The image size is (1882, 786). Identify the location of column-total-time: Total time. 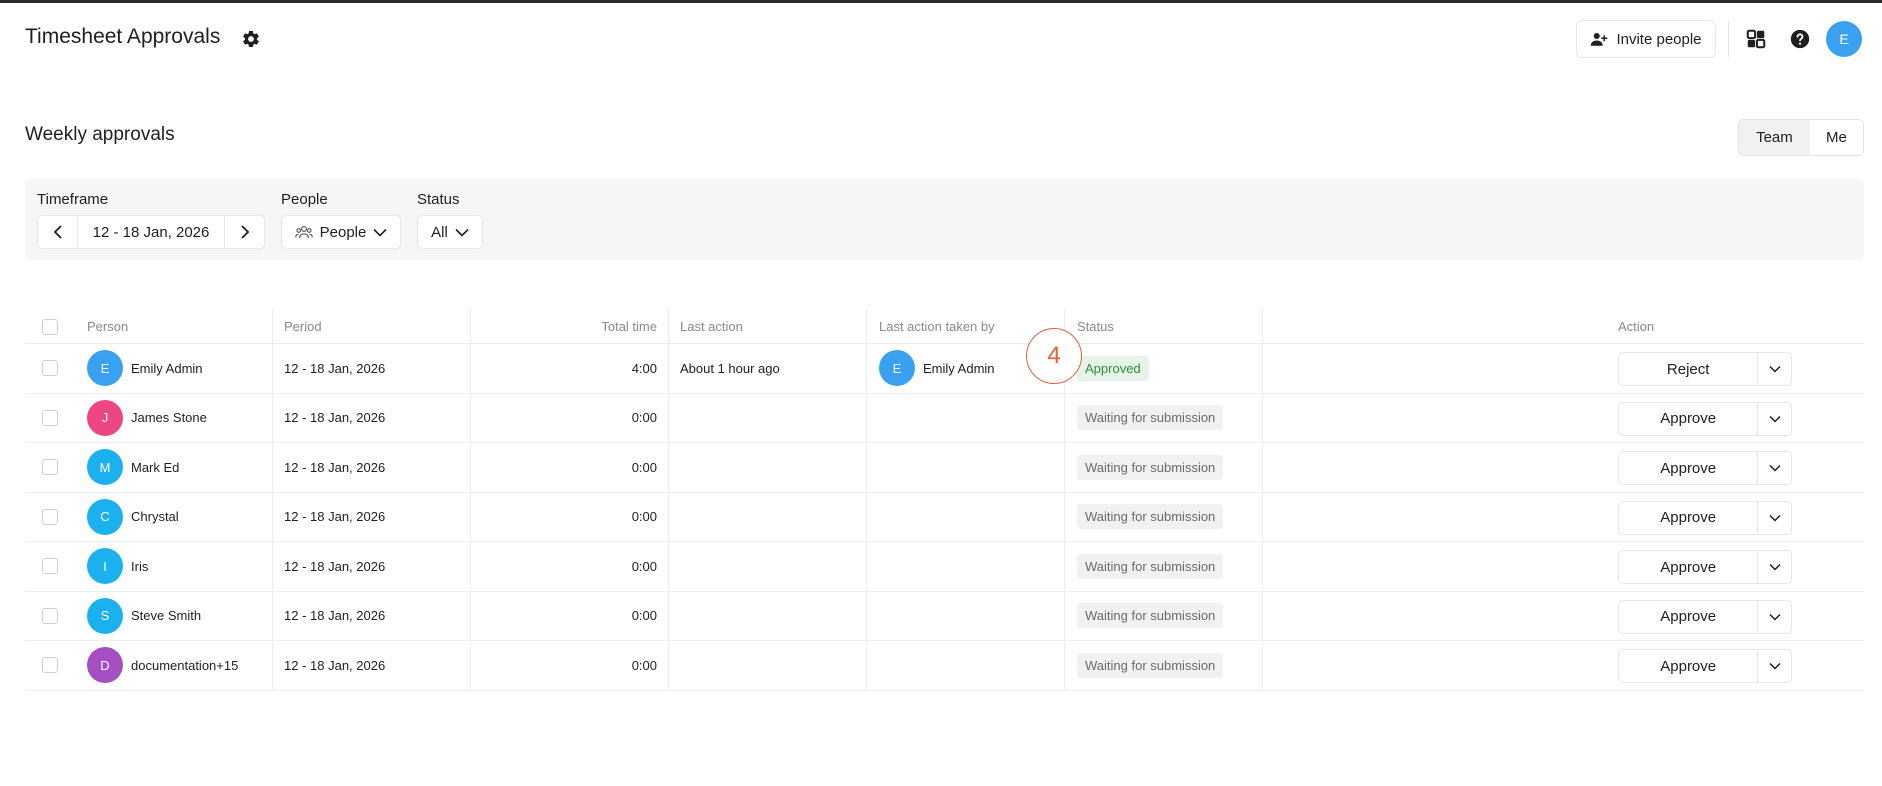
(563, 326).